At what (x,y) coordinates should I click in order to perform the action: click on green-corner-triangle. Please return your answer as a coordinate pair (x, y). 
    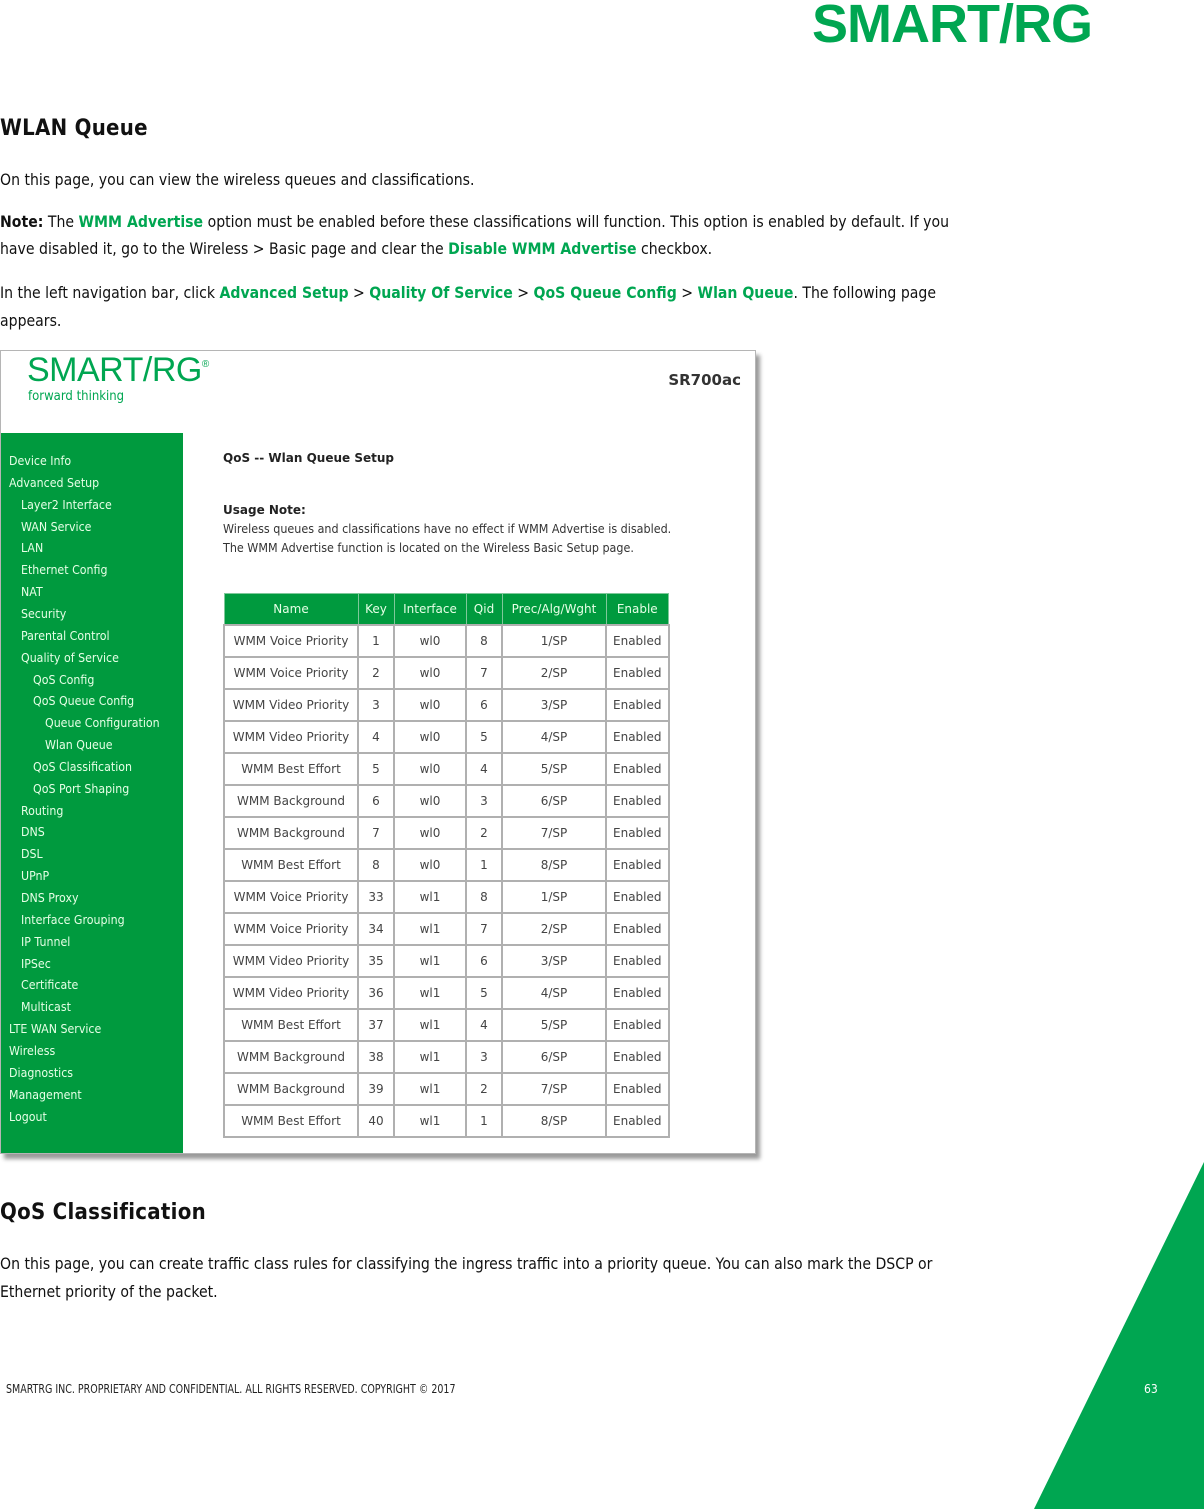
    Looking at the image, I should click on (1119, 1335).